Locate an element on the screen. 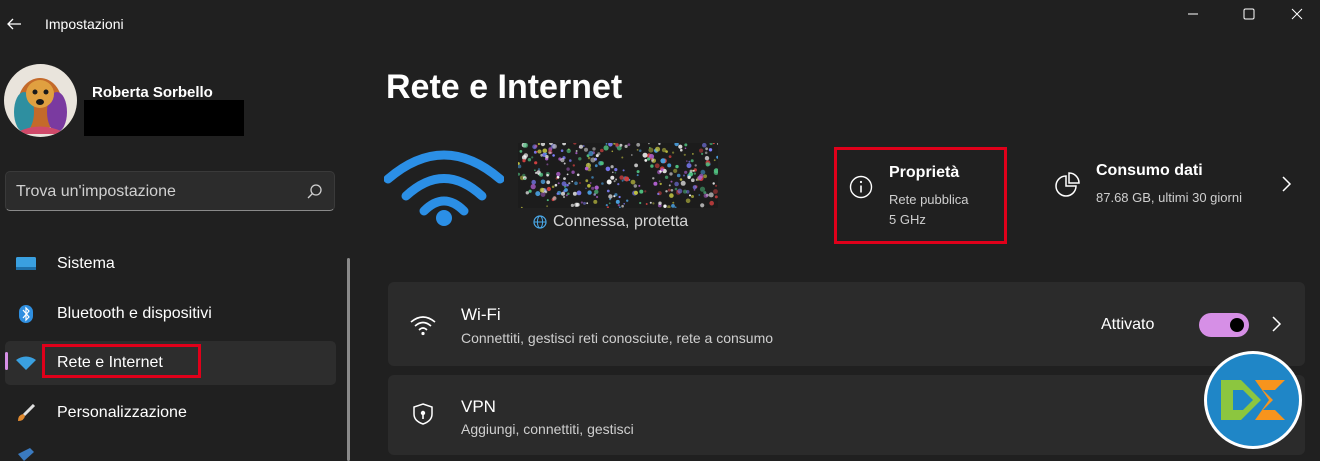 The height and width of the screenshot is (461, 1320). search-box is located at coordinates (170, 191).